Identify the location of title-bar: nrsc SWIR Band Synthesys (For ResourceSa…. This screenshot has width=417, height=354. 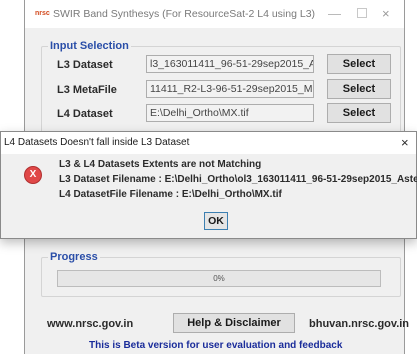
(214, 14).